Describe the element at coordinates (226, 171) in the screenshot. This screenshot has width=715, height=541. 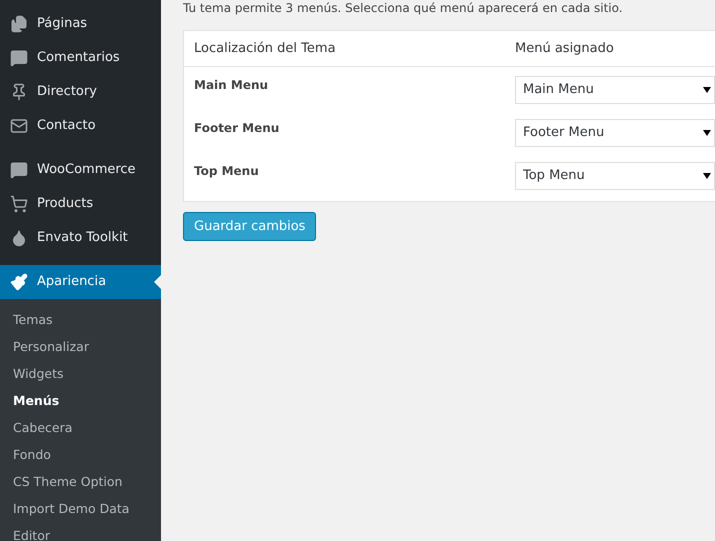
I see `location-label: Top Menu` at that location.